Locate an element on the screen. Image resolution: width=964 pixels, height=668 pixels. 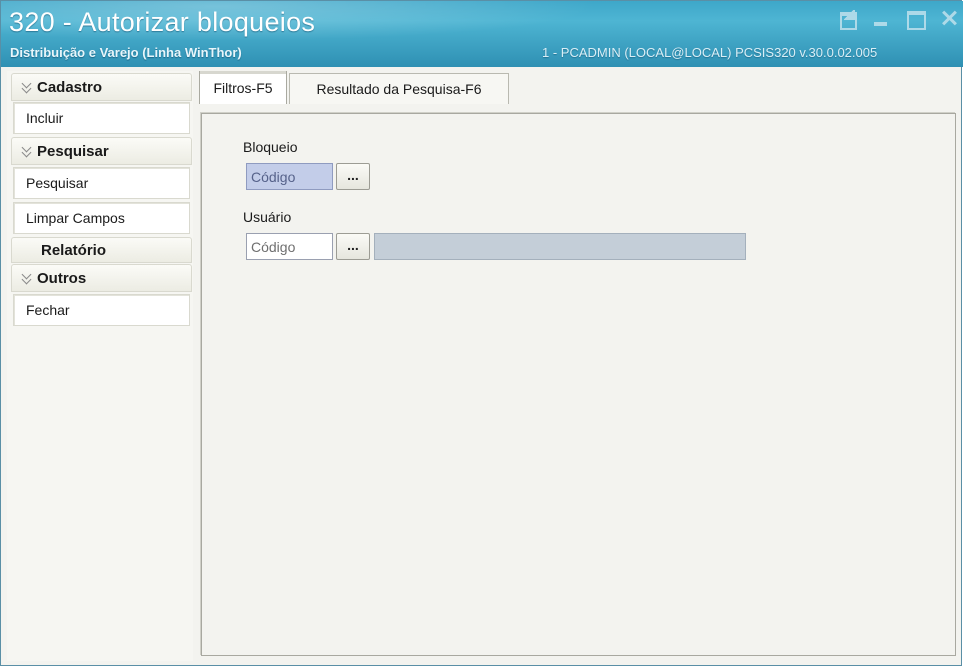
sidebar-group-cadastro: Cadastro is located at coordinates (101, 87).